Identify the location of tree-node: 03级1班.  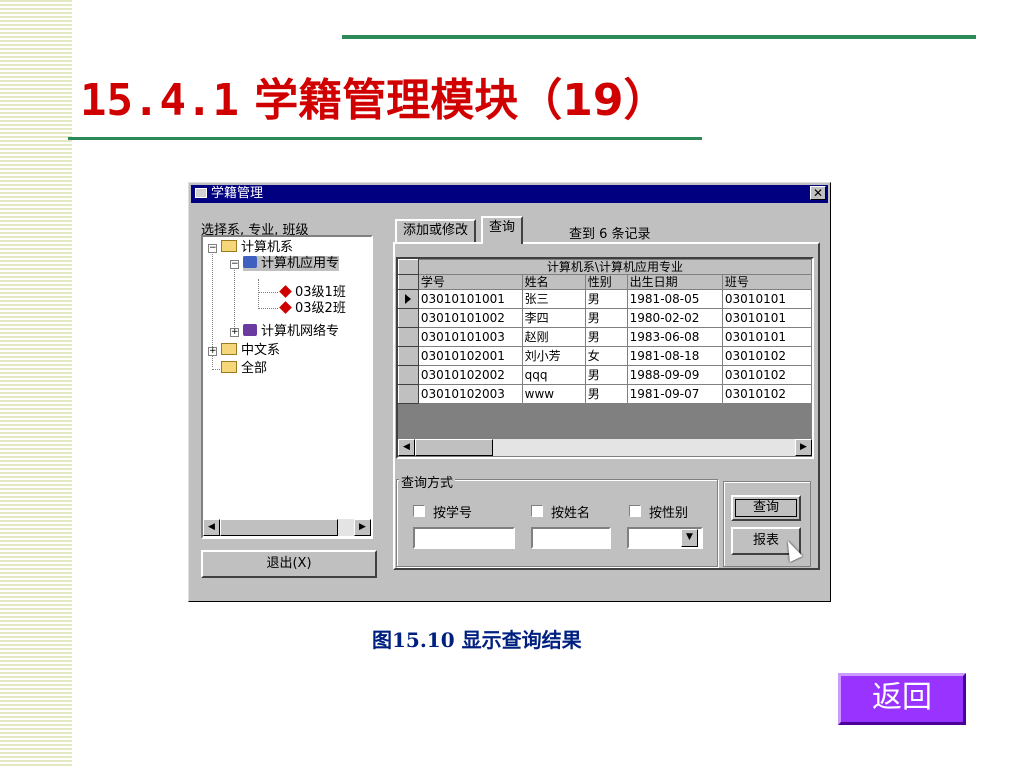
(312, 292).